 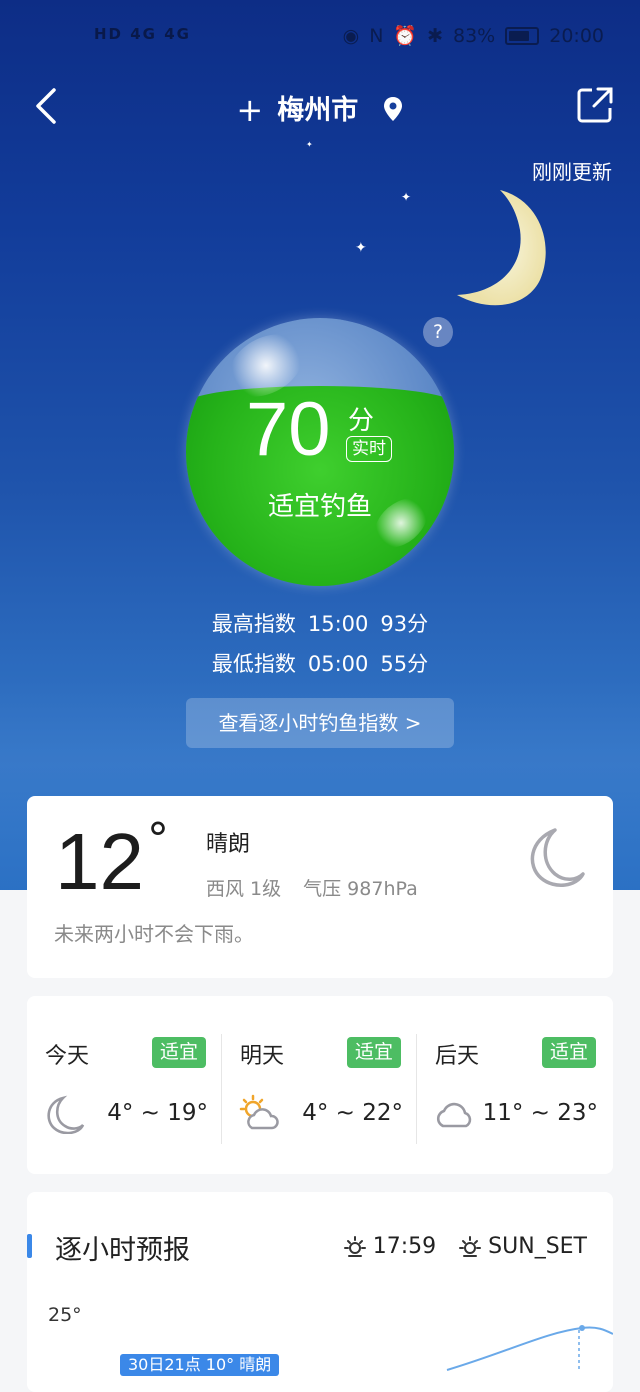 I want to click on wind-pressure: 西风 1级 气压 987hPa, so click(x=323, y=887).